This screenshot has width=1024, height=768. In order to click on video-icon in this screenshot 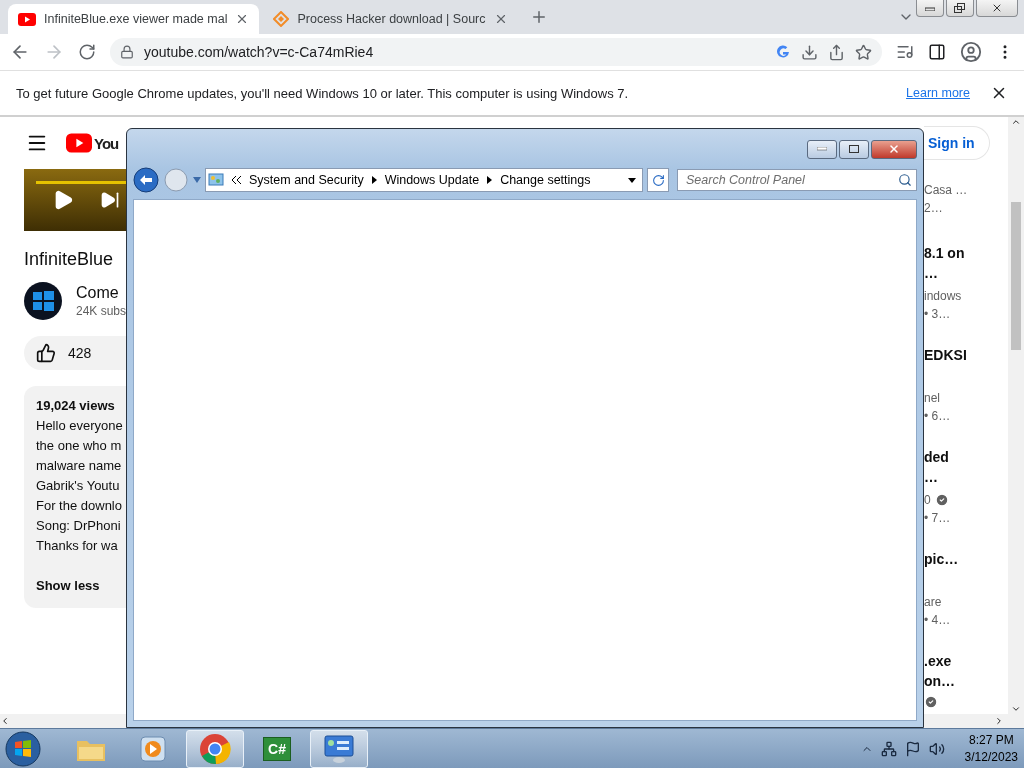, I will do `click(27, 19)`.